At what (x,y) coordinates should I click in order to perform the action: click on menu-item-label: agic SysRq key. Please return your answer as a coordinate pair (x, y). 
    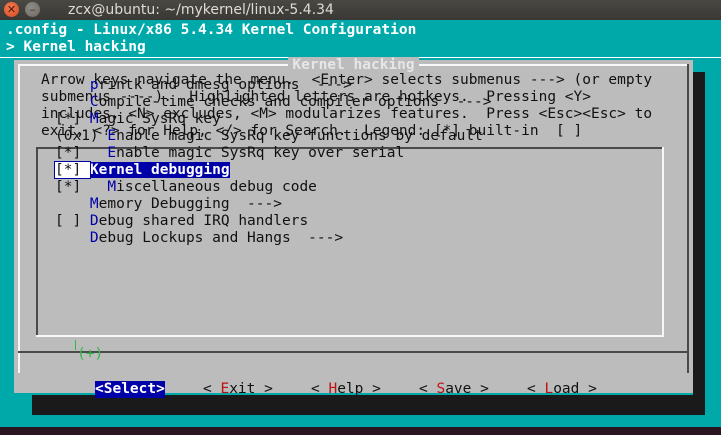
    Looking at the image, I should click on (159, 119).